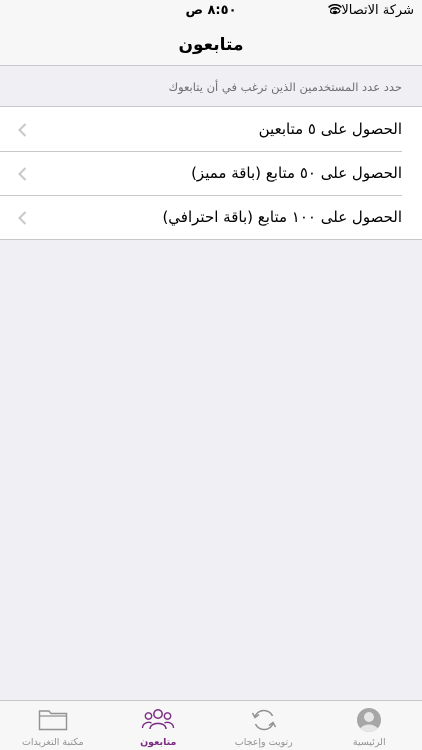  I want to click on refresh-icon, so click(264, 722).